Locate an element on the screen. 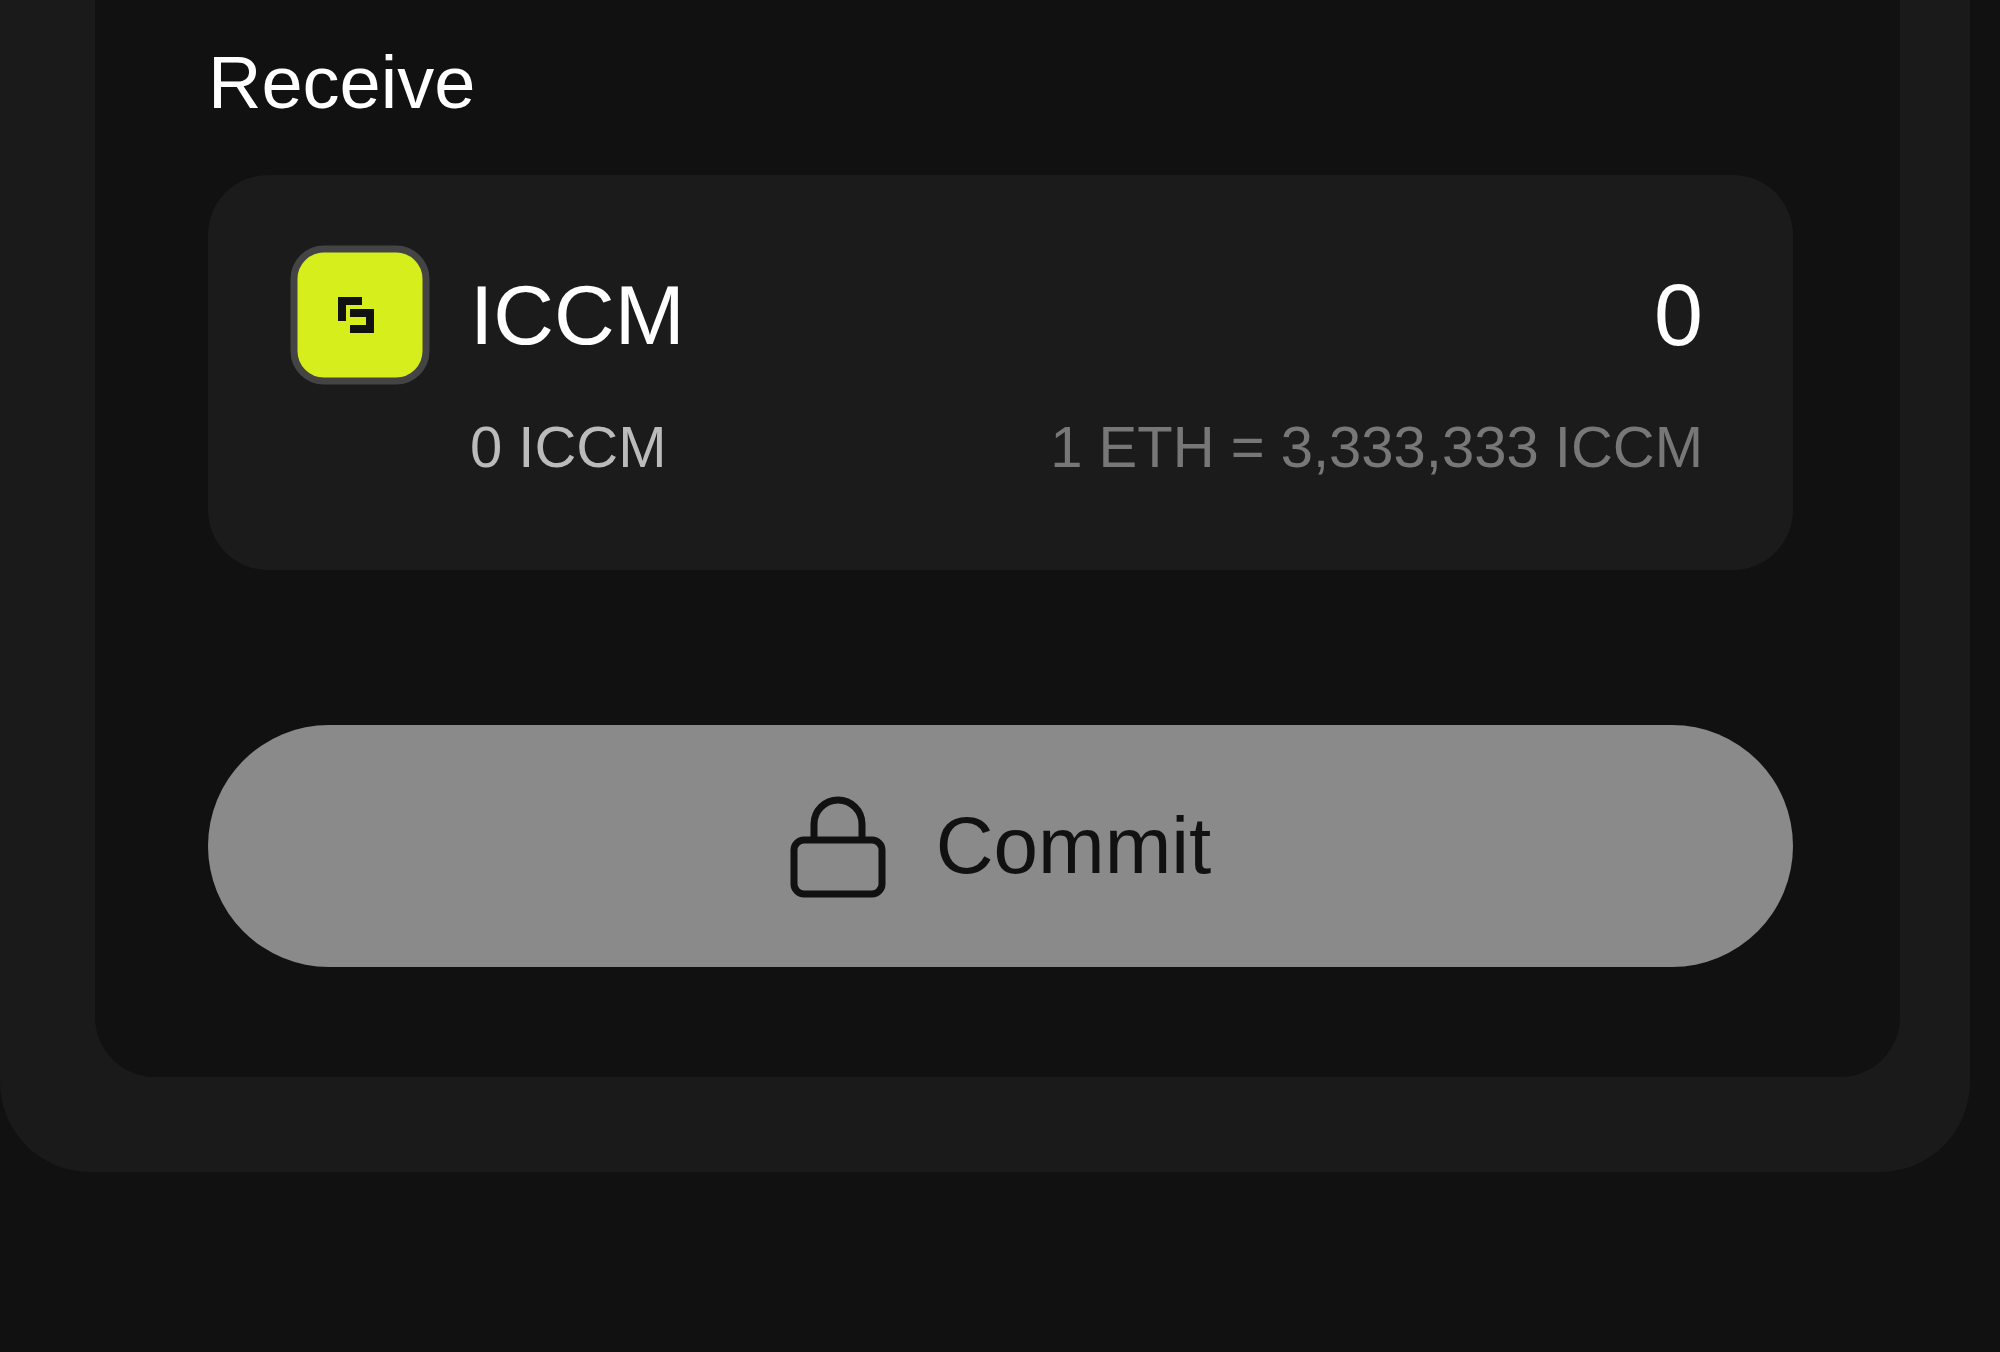 This screenshot has width=2000, height=1352. token-symbol: ICCM is located at coordinates (578, 315).